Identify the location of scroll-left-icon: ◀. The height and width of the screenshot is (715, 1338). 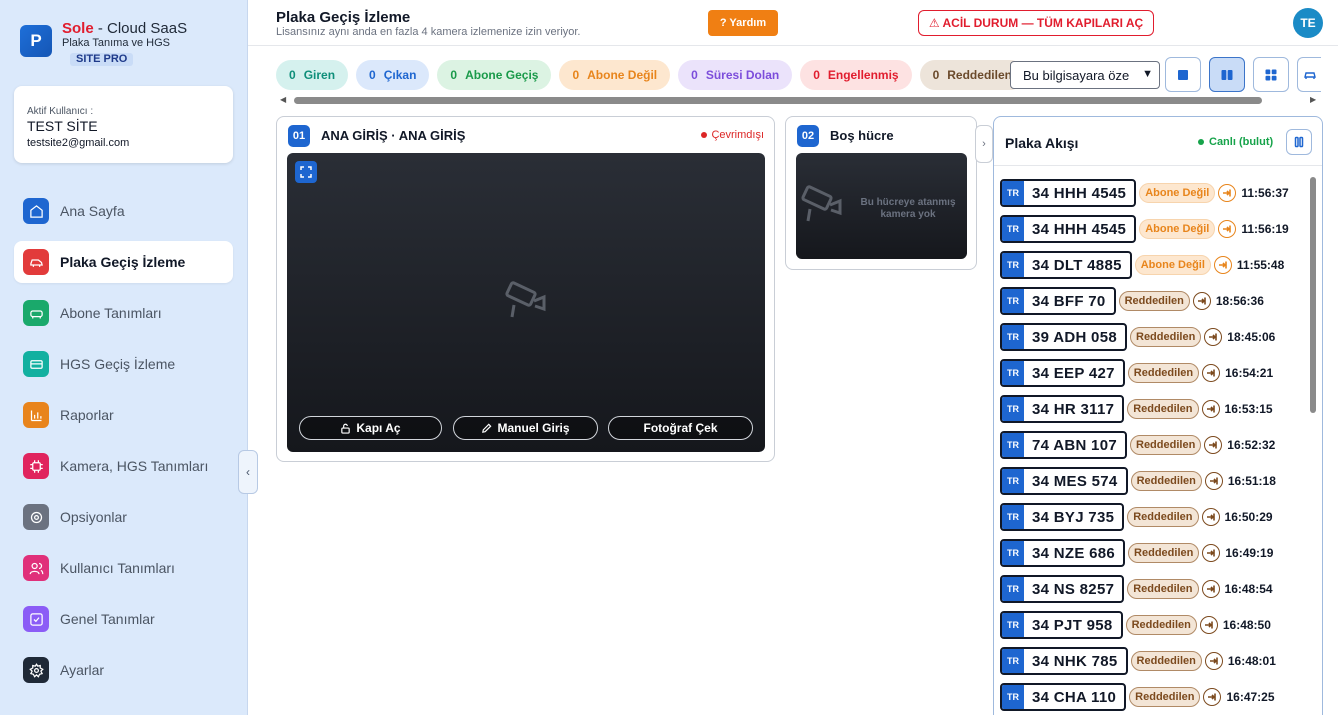
(283, 99).